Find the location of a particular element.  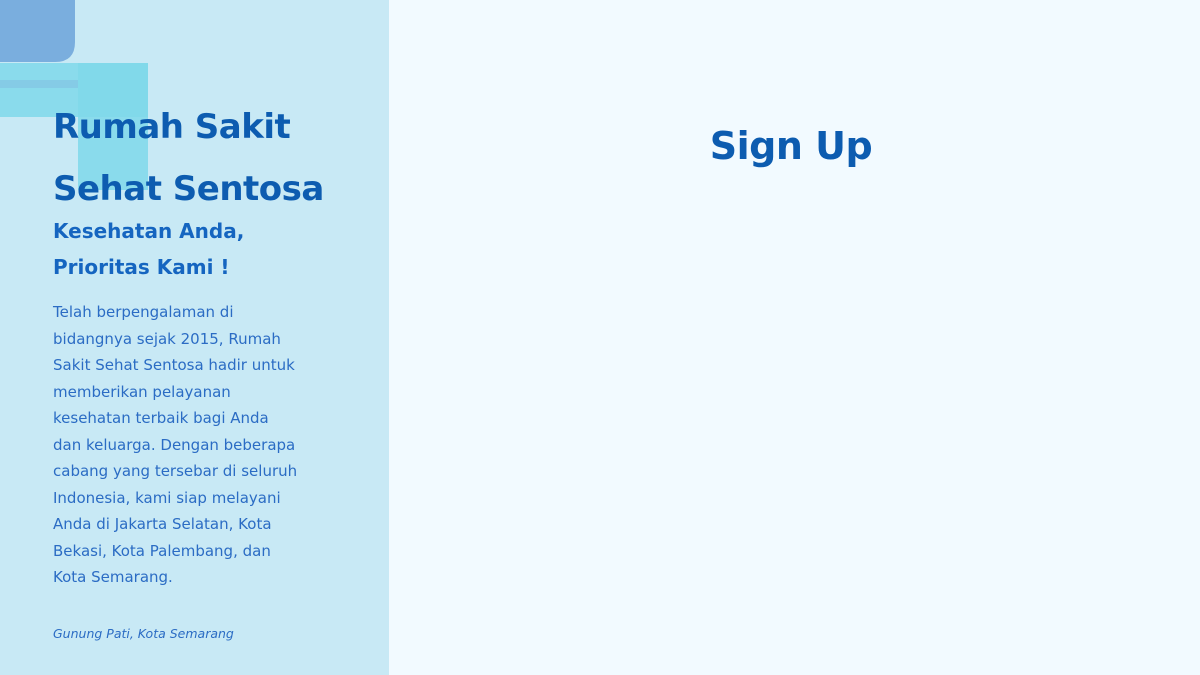

description-line: dan keluarga. Dengan beberapa is located at coordinates (174, 444).